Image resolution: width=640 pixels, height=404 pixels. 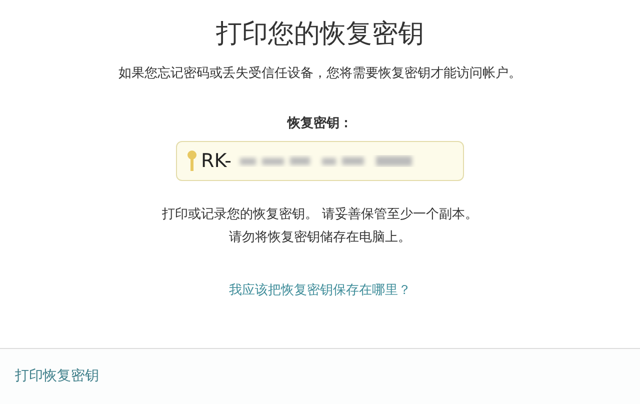 What do you see at coordinates (320, 238) in the screenshot?
I see `instruction-text: 请勿将恢复密钥储存在电脑上。` at bounding box center [320, 238].